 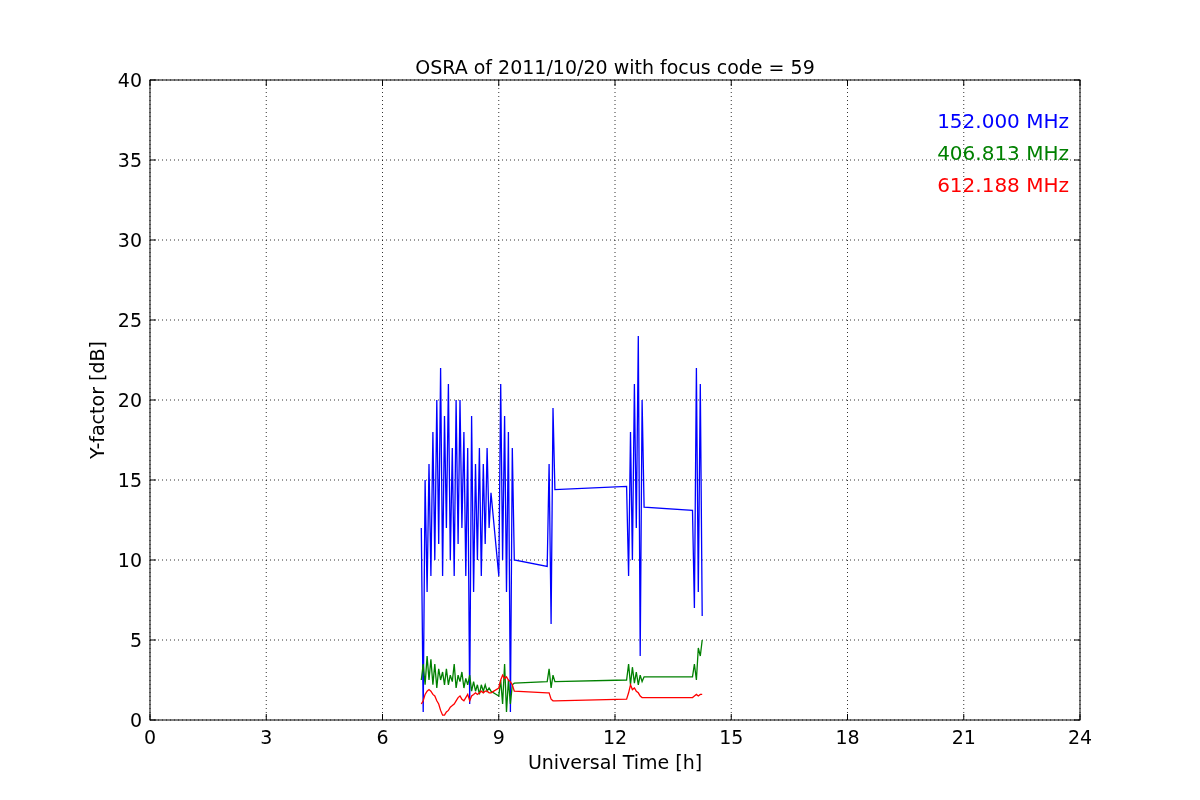 What do you see at coordinates (1003, 121) in the screenshot?
I see `legend-label: 152.000 MHz` at bounding box center [1003, 121].